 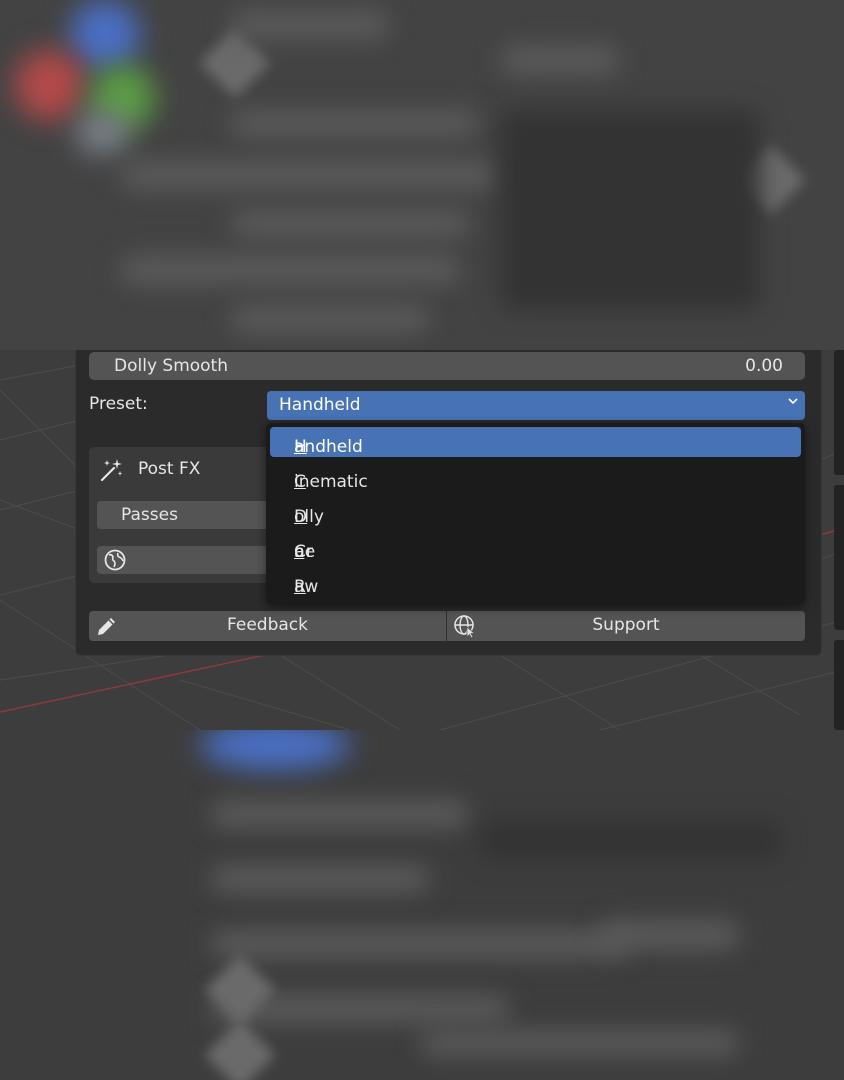 I want to click on post-fx-title: Post FX, so click(x=169, y=469).